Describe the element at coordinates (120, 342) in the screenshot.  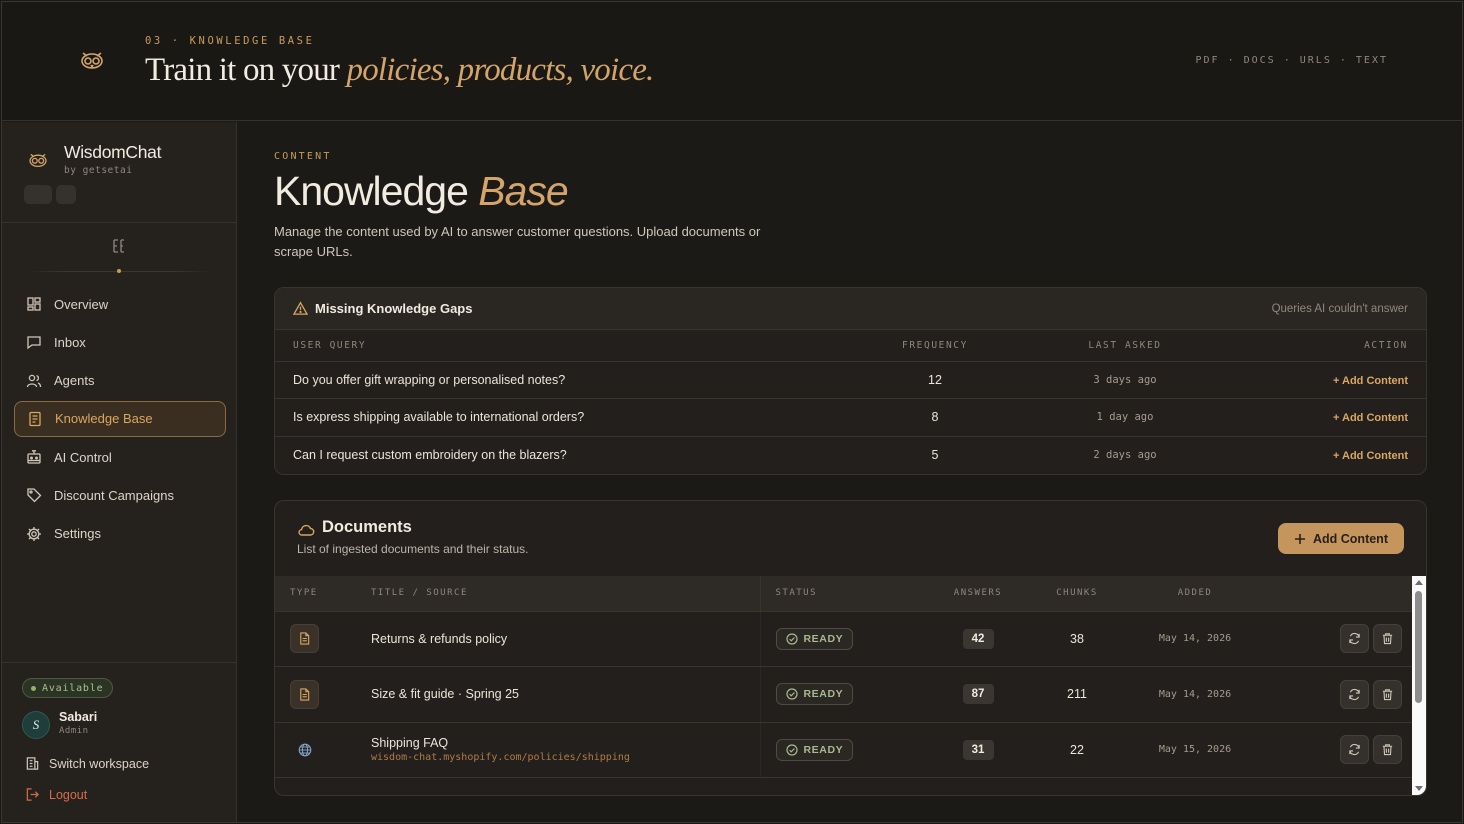
I see `sidebar-item-inbox: Inbox` at that location.